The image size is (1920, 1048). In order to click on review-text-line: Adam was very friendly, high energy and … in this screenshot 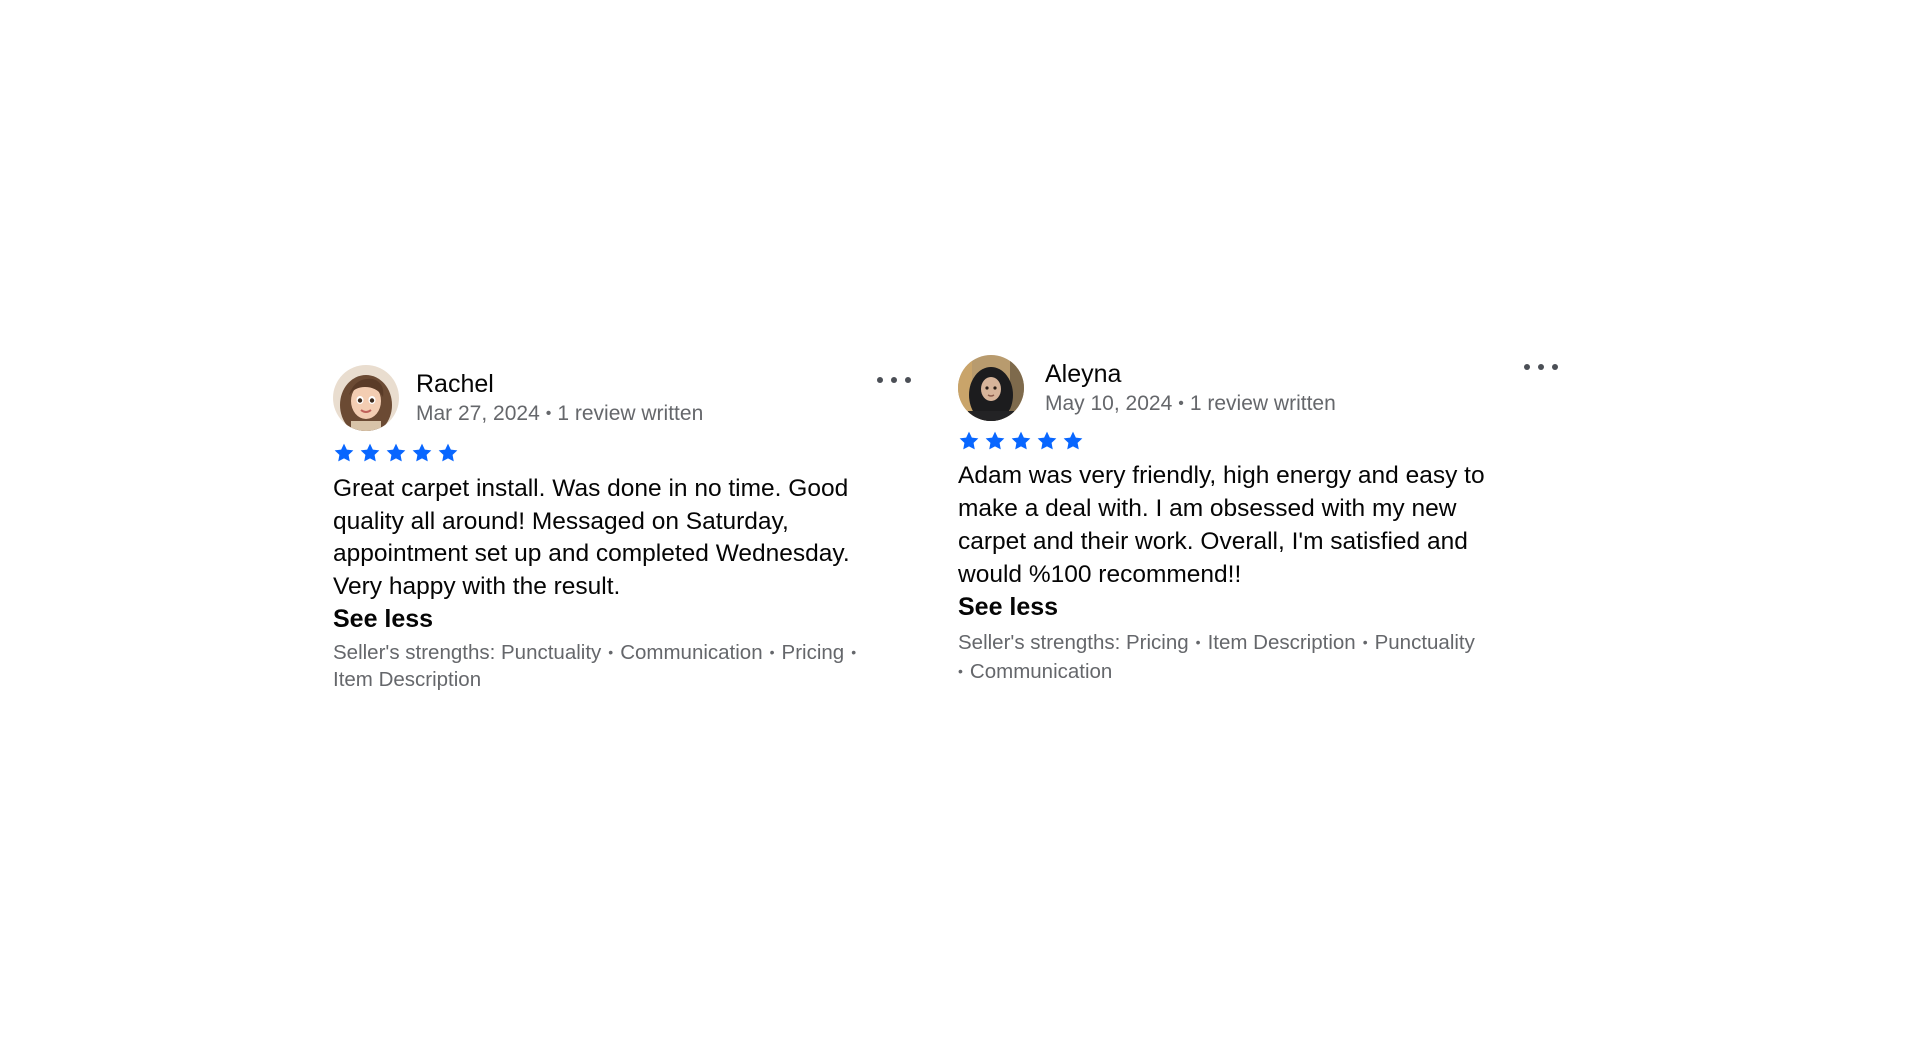, I will do `click(1221, 475)`.